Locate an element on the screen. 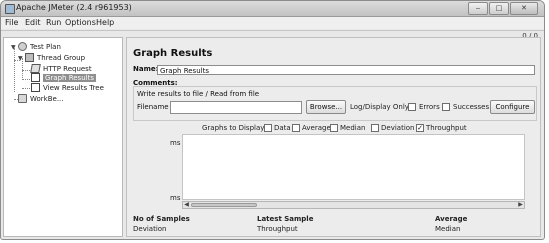  throughput-checkbox-label: Throughput is located at coordinates (446, 128).